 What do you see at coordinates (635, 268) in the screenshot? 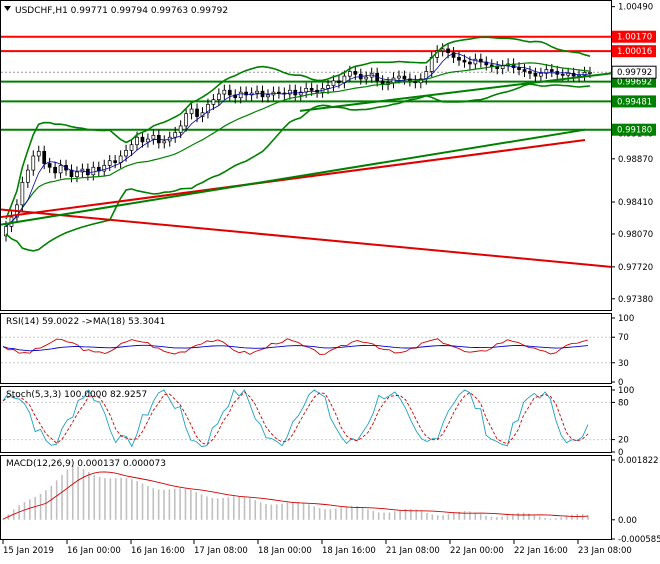
I see `price-tick-label: 0.97720` at bounding box center [635, 268].